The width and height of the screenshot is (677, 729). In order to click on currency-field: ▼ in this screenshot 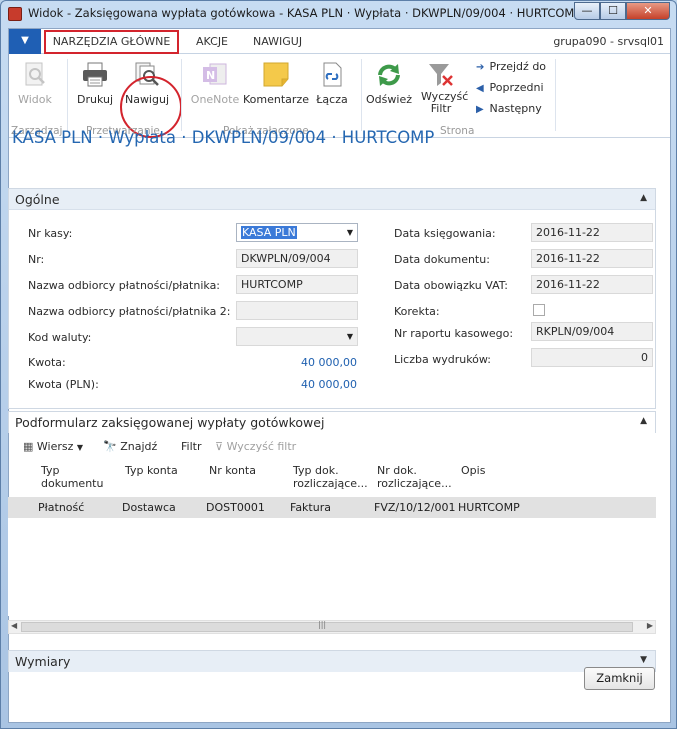, I will do `click(297, 336)`.